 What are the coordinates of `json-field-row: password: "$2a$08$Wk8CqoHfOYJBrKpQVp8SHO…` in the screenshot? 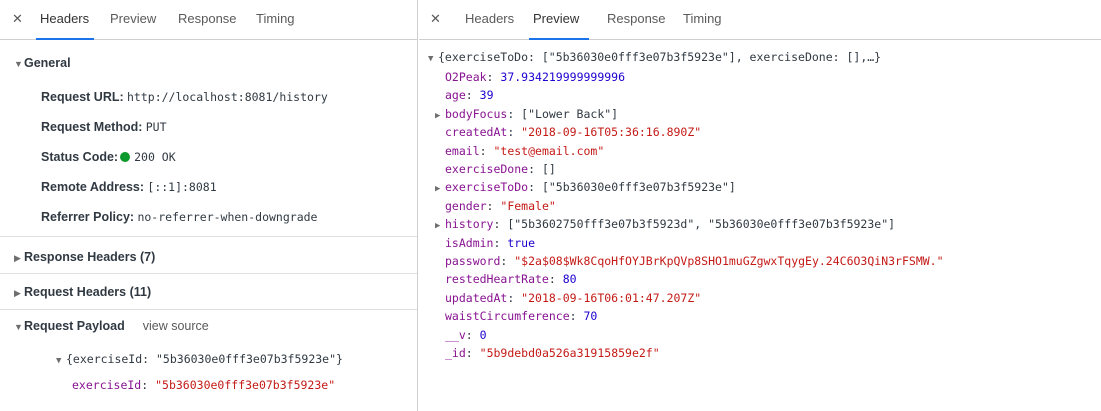 It's located at (694, 261).